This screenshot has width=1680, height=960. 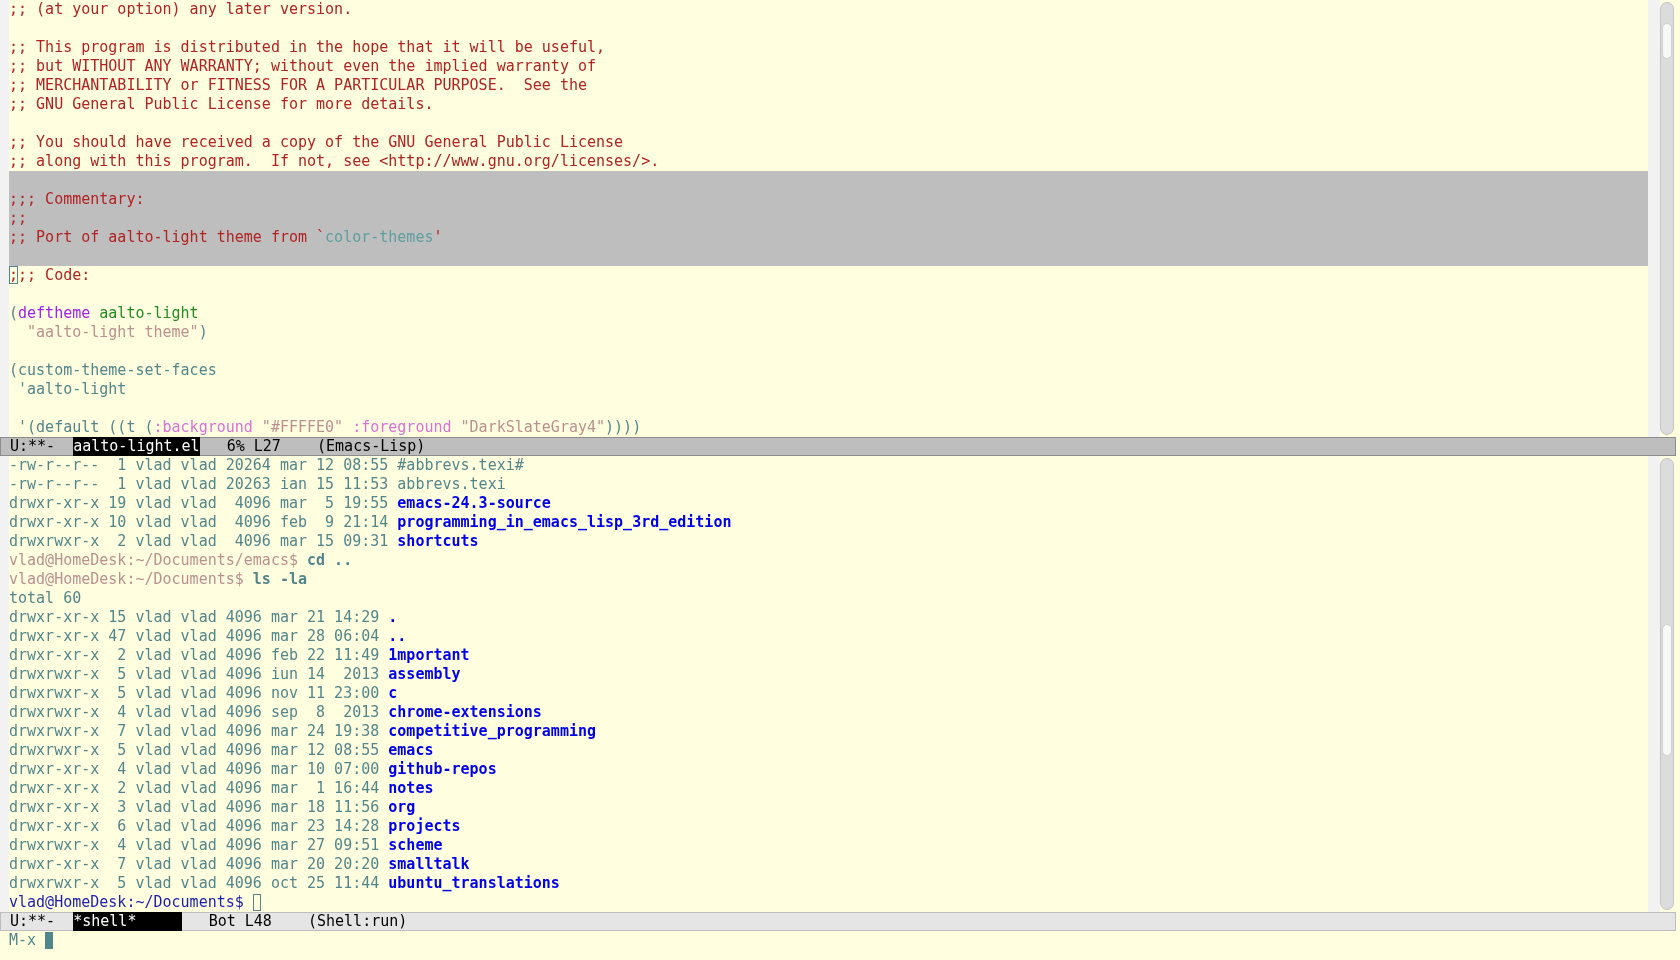 I want to click on text-cursor, so click(x=49, y=940).